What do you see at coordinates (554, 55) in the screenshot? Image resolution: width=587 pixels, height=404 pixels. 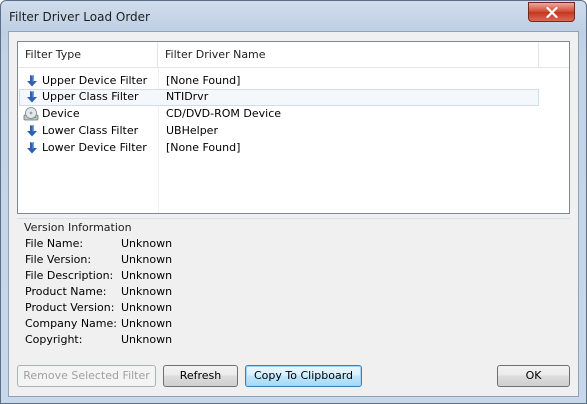 I see `column-filler` at bounding box center [554, 55].